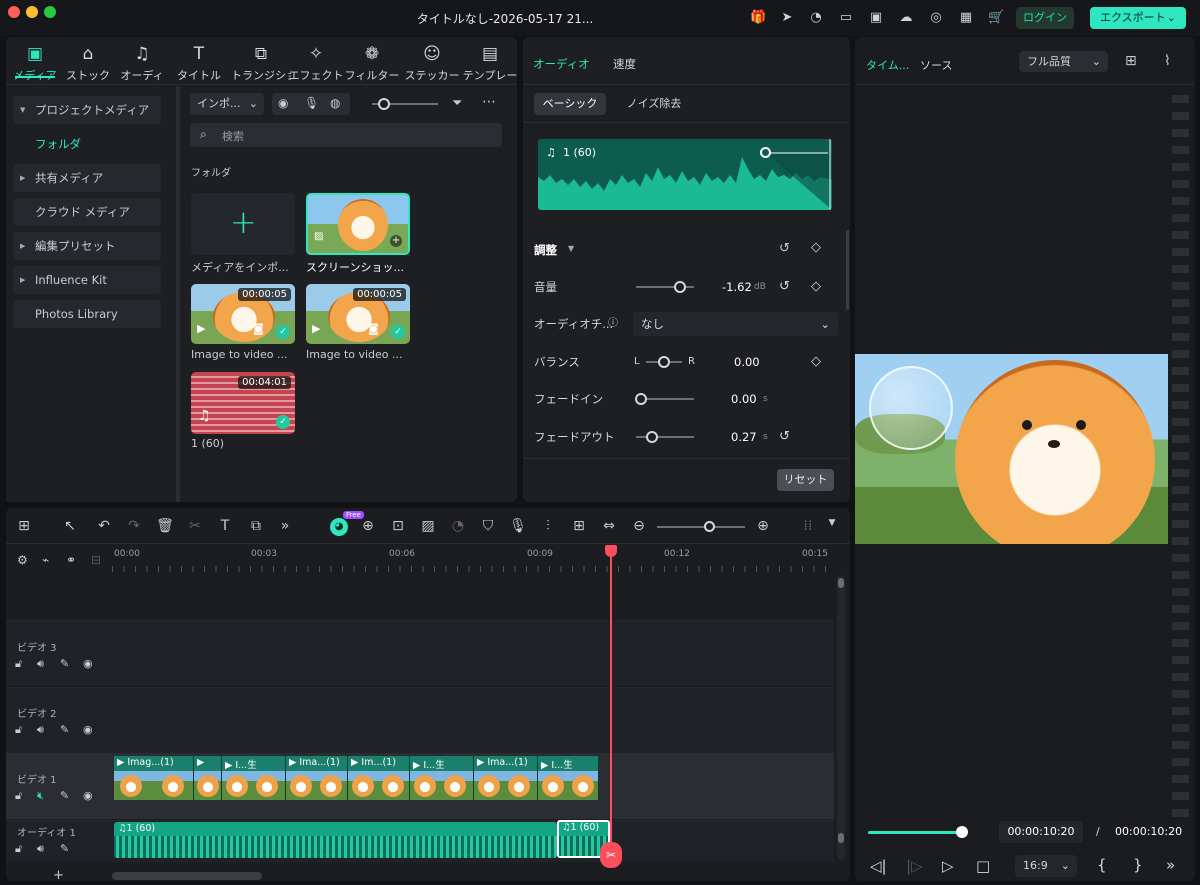 This screenshot has height=885, width=1200. I want to click on playback-progress, so click(914, 832).